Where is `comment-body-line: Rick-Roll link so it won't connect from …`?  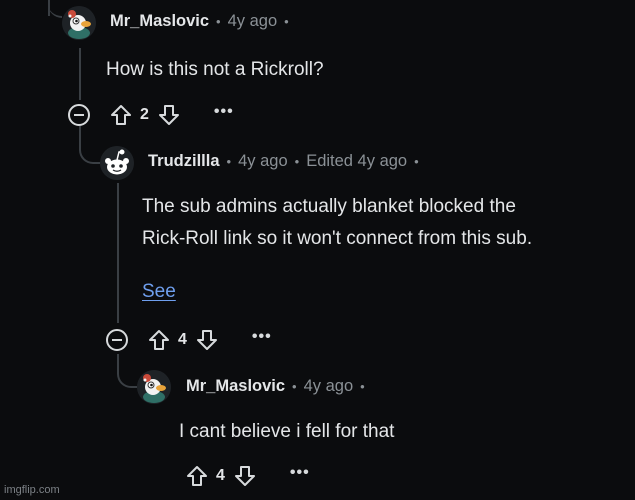
comment-body-line: Rick-Roll link so it won't connect from … is located at coordinates (337, 238).